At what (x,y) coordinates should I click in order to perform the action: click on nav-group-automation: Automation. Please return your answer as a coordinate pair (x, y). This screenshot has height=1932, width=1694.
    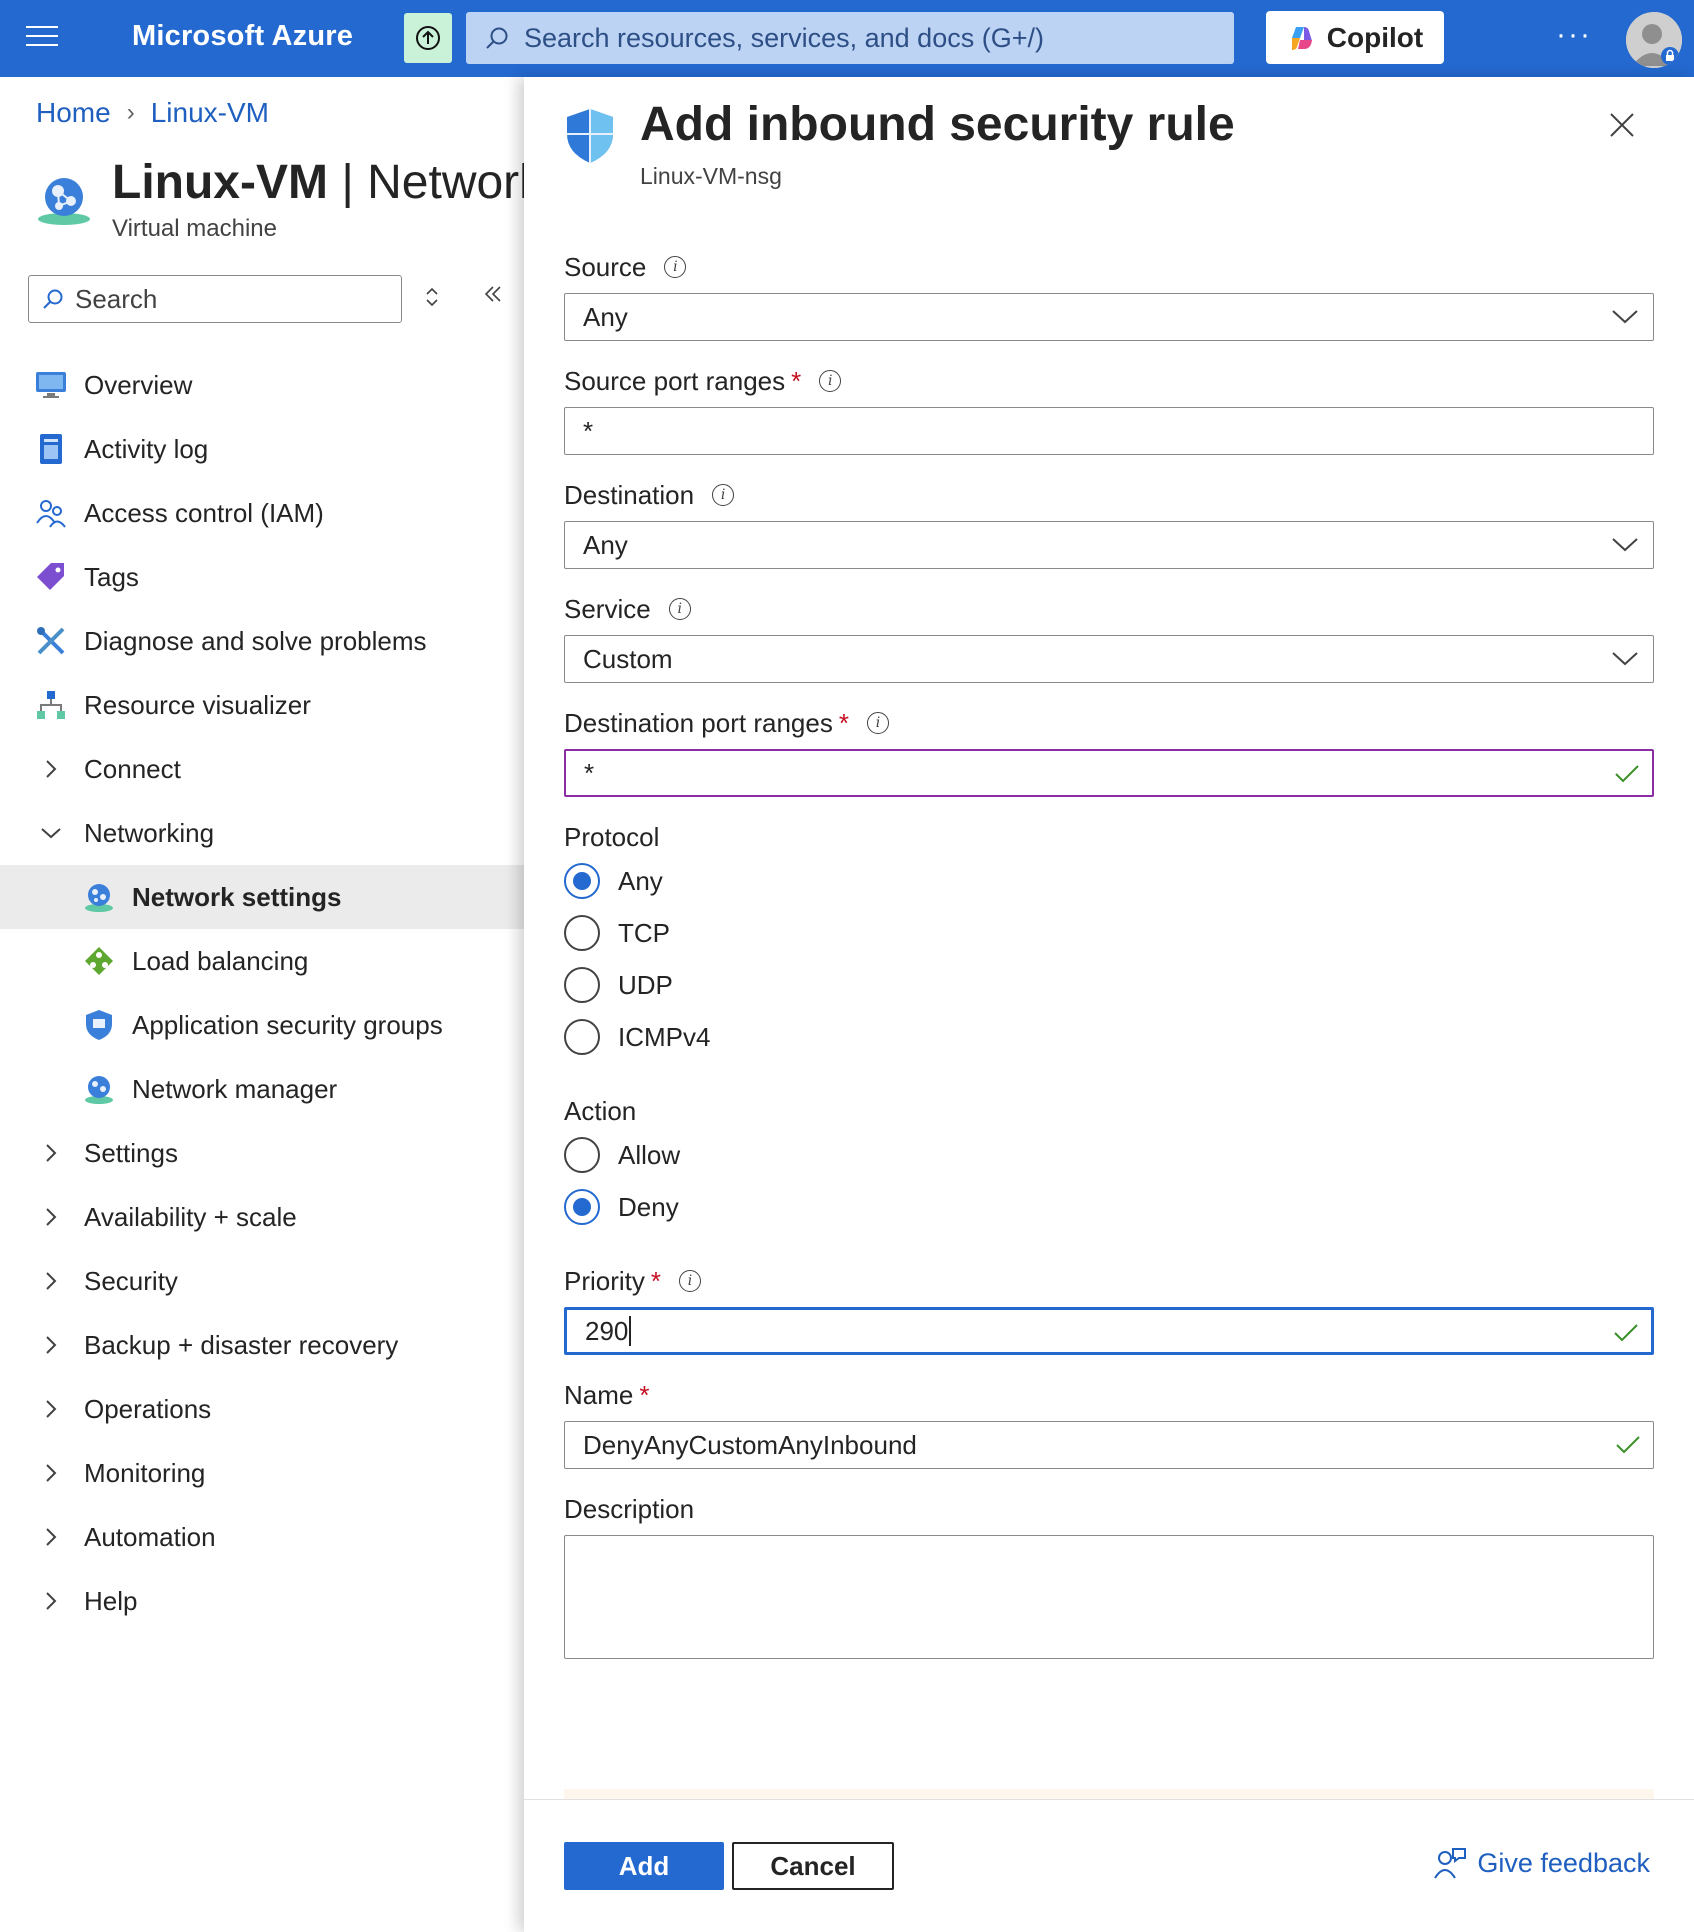
    Looking at the image, I should click on (262, 1537).